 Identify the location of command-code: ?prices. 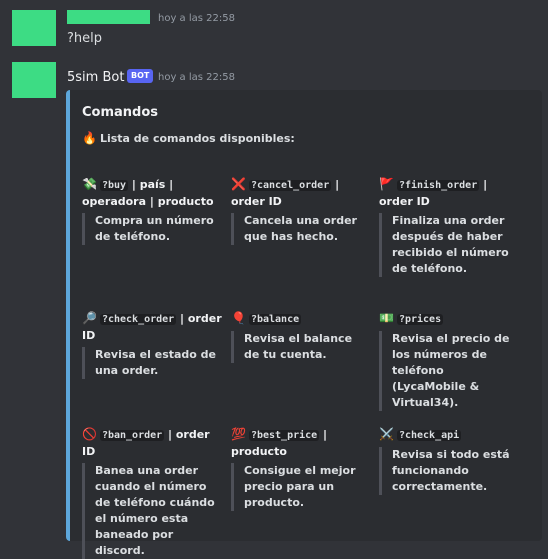
(420, 319).